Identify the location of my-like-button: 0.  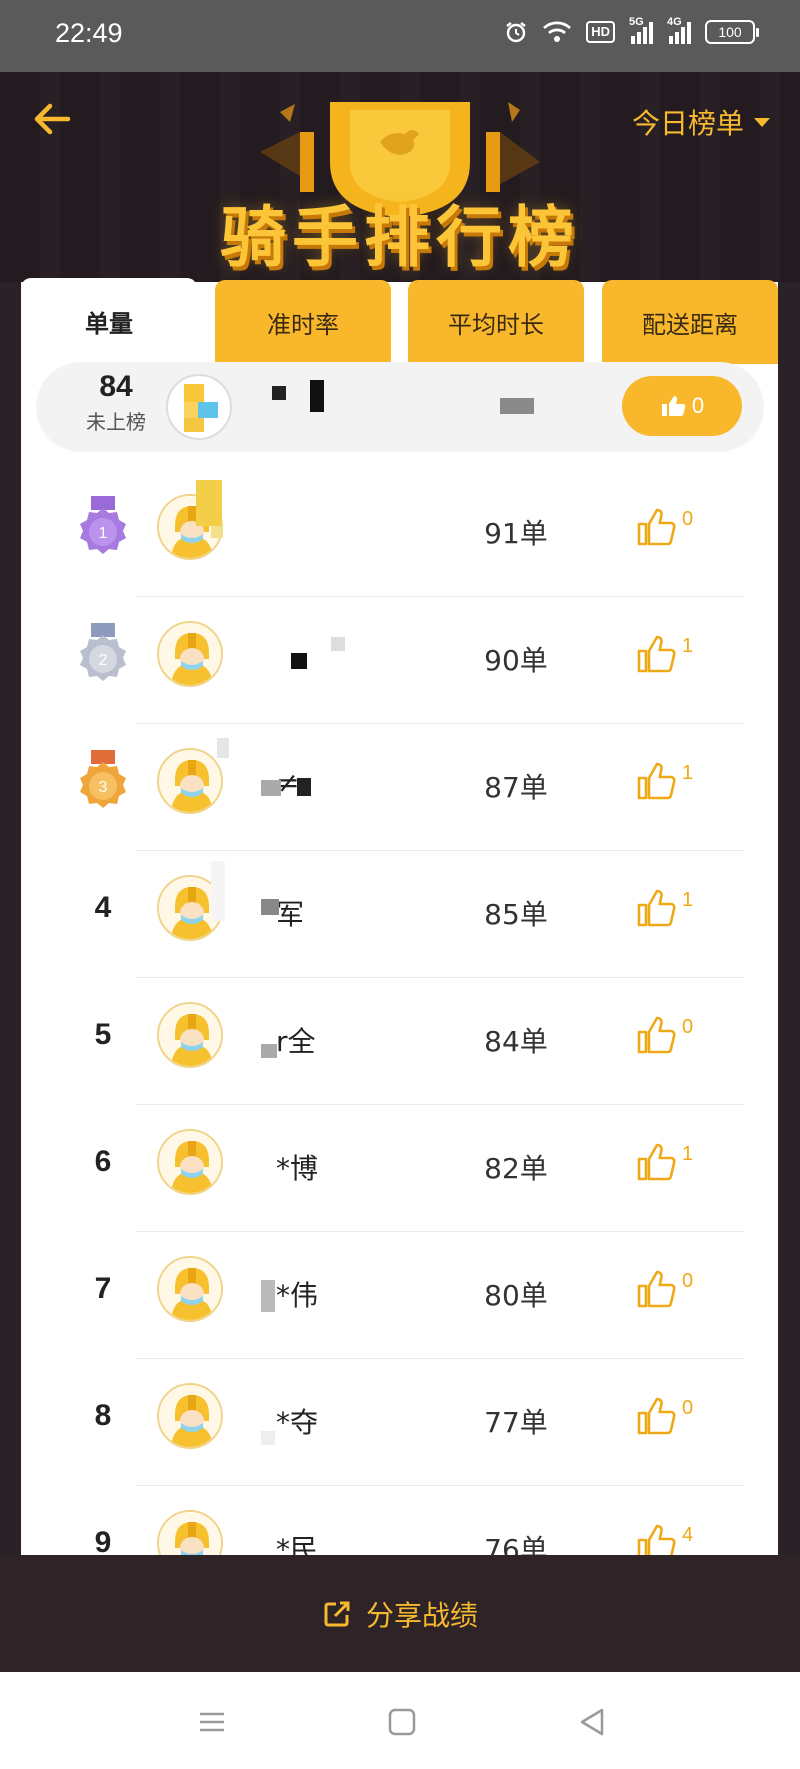
(682, 406).